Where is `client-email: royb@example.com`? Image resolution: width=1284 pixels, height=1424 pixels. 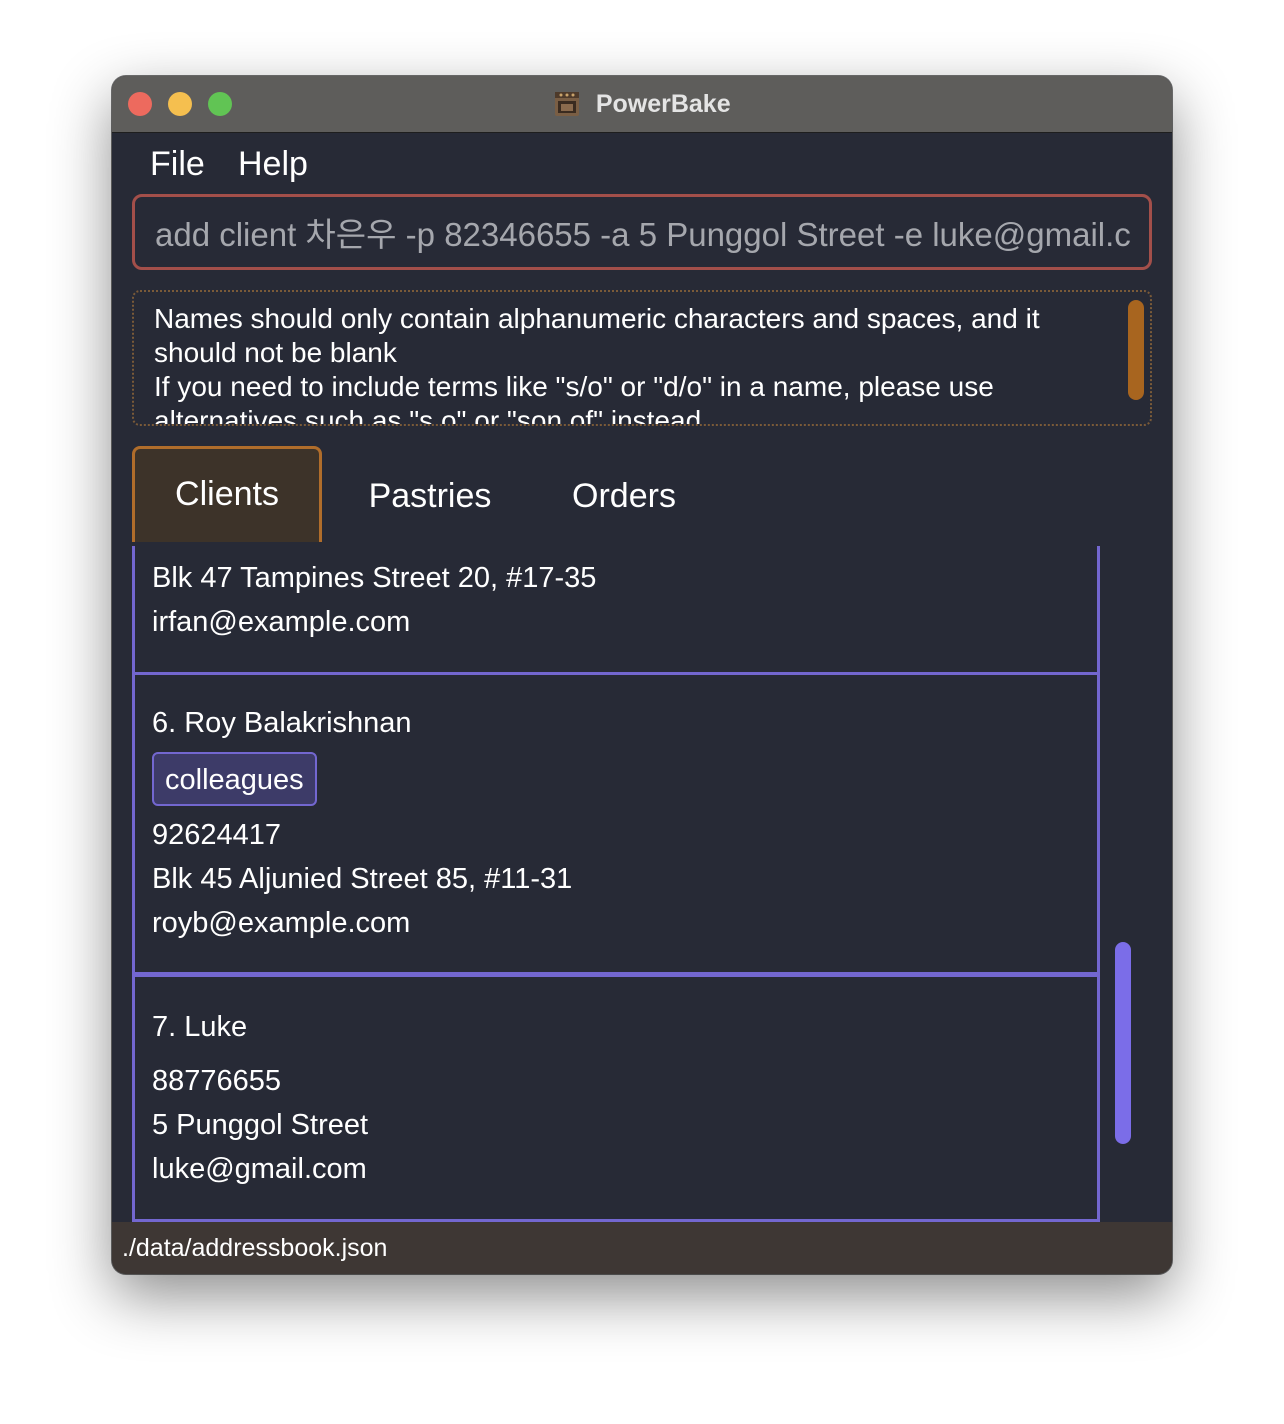
client-email: royb@example.com is located at coordinates (281, 923).